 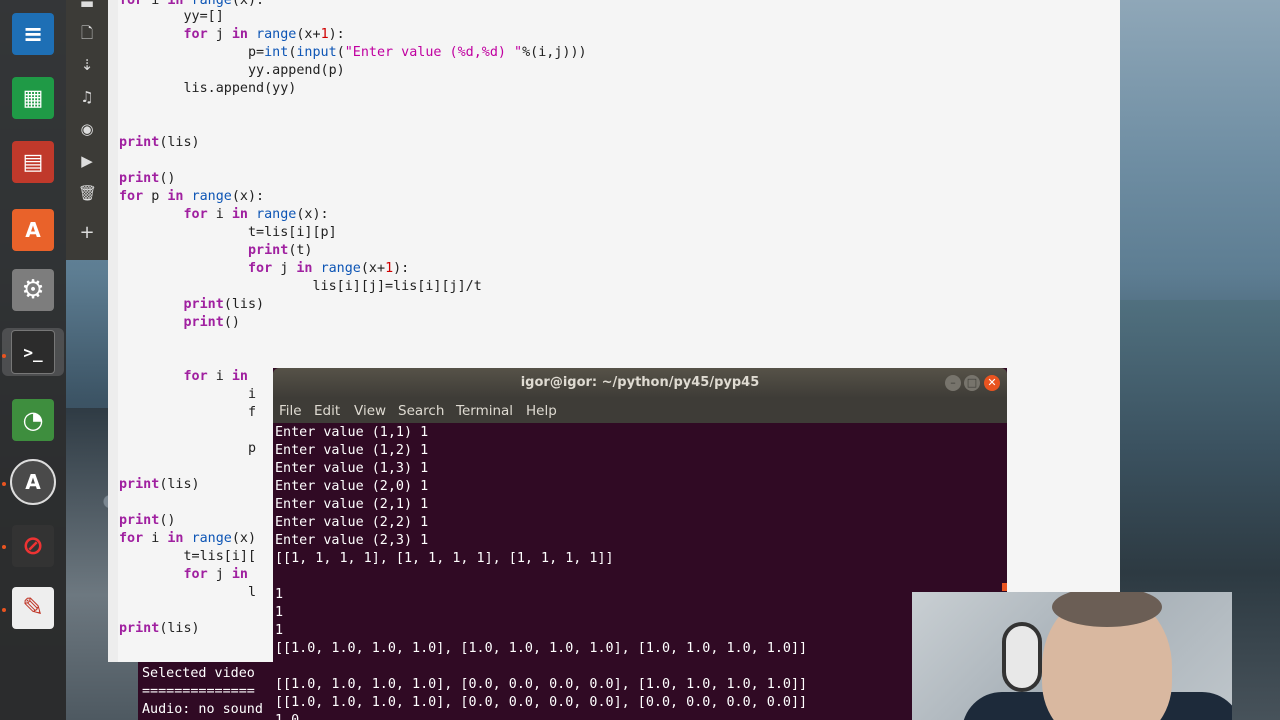 I want to click on libreoffice-impress-icon: ▤, so click(x=33, y=162).